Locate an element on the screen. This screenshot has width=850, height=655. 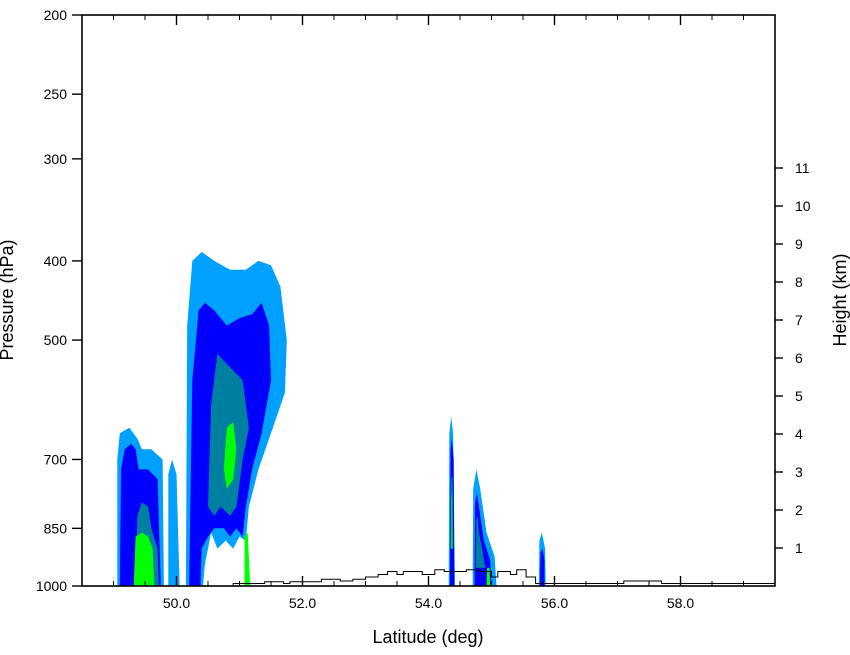
height-axis-title: Height (km) is located at coordinates (840, 299).